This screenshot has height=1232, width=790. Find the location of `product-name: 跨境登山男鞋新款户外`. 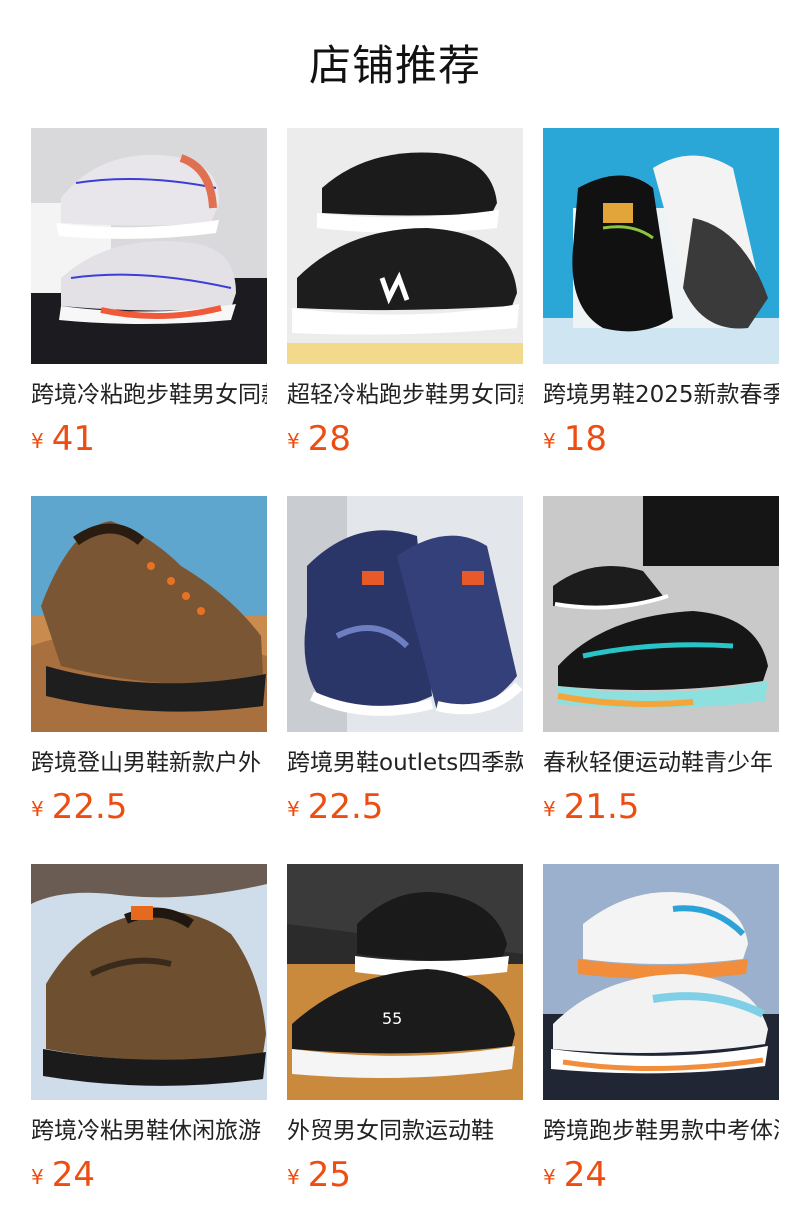

product-name: 跨境登山男鞋新款户外 is located at coordinates (146, 763).